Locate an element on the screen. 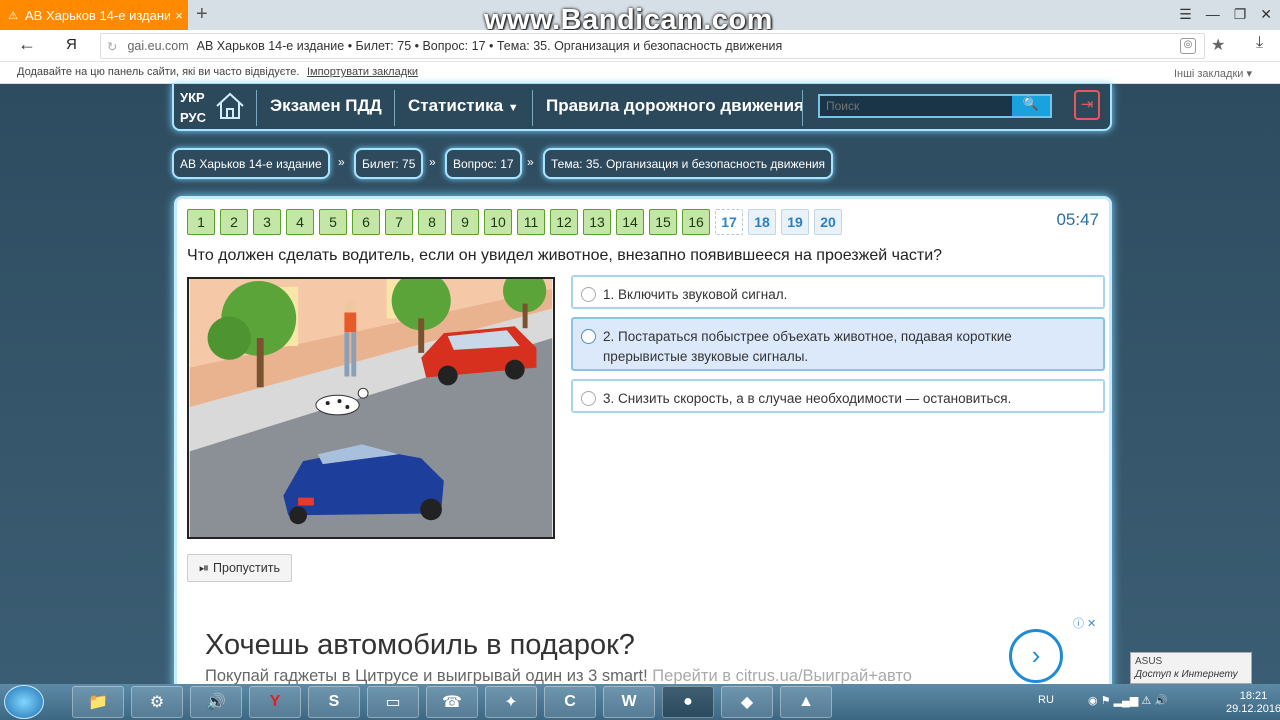 This screenshot has height=720, width=1280. site-favicon-icon: ⚠ is located at coordinates (13, 15).